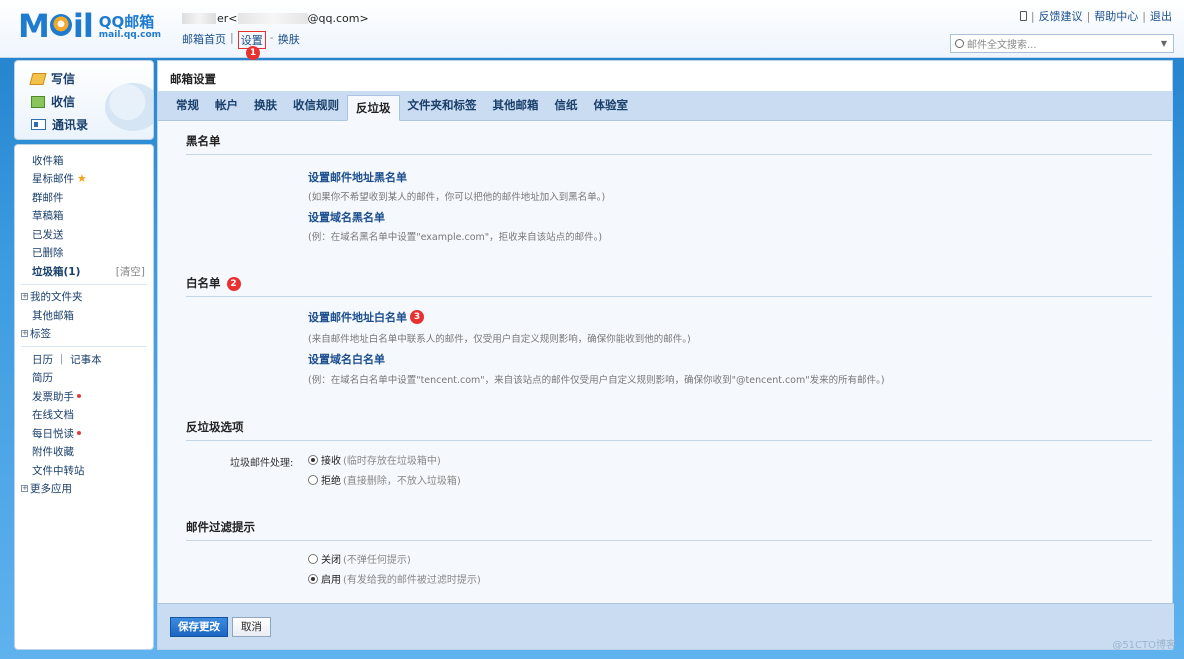  Describe the element at coordinates (373, 108) in the screenshot. I see `tab-antispam: 反垃圾` at that location.